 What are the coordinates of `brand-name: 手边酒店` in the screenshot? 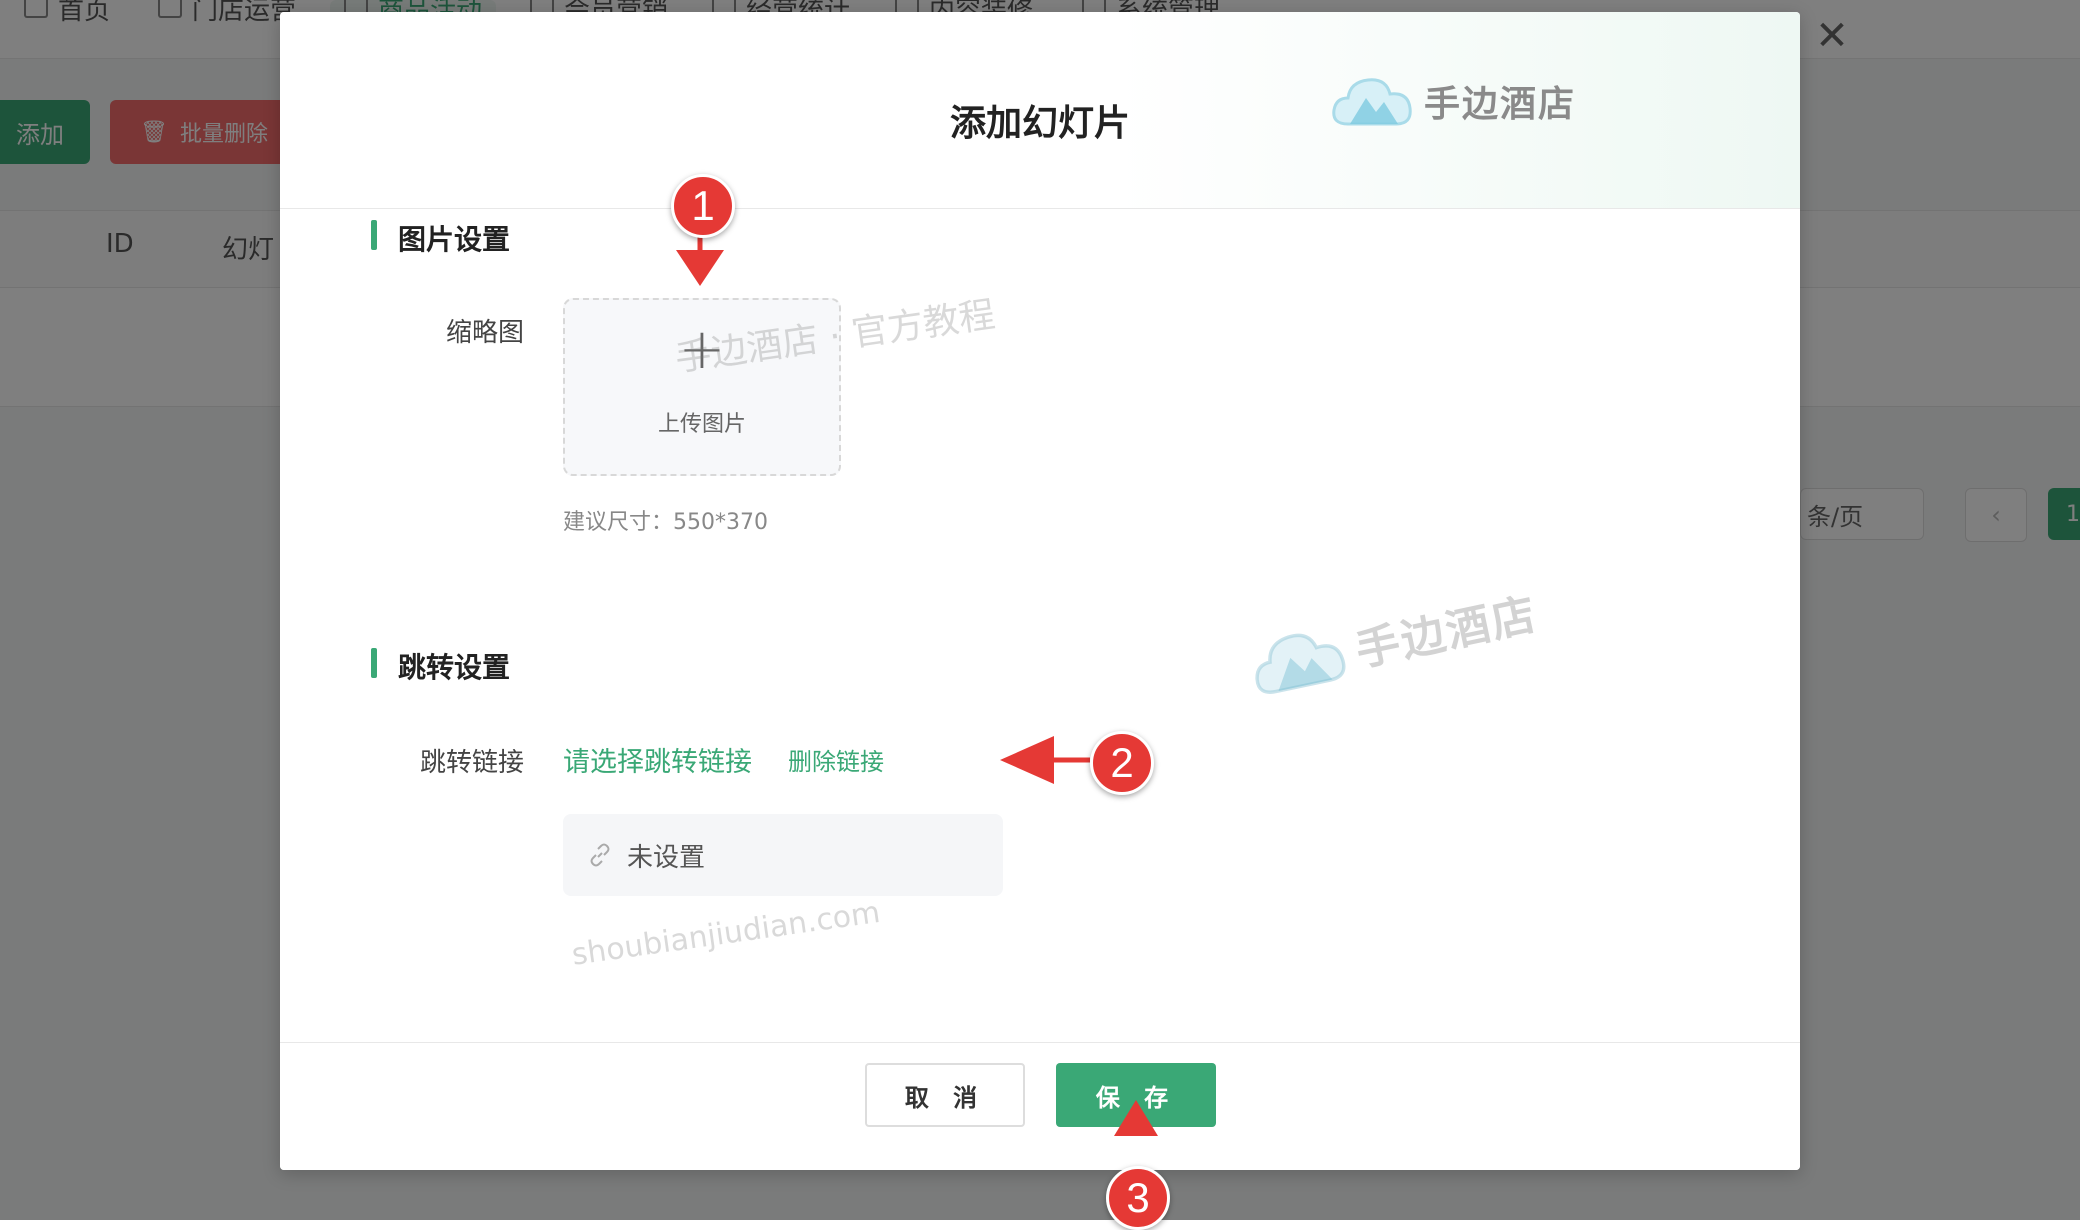 It's located at (1500, 104).